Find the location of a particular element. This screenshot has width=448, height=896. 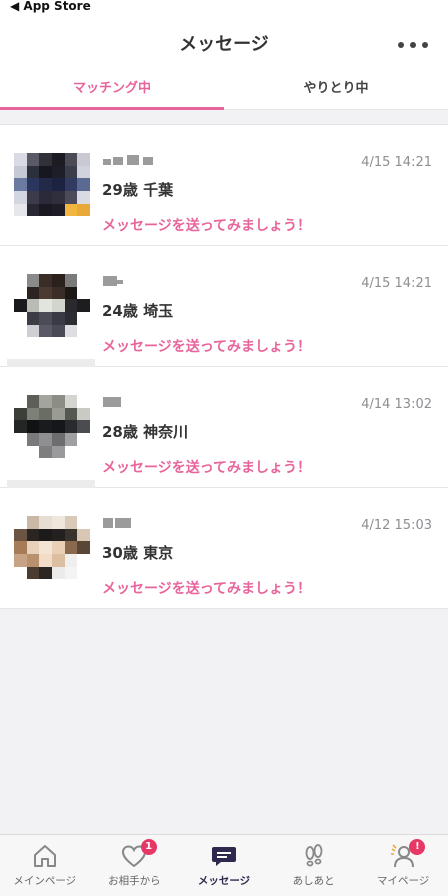

age-location: 29歳 千葉 is located at coordinates (138, 190).